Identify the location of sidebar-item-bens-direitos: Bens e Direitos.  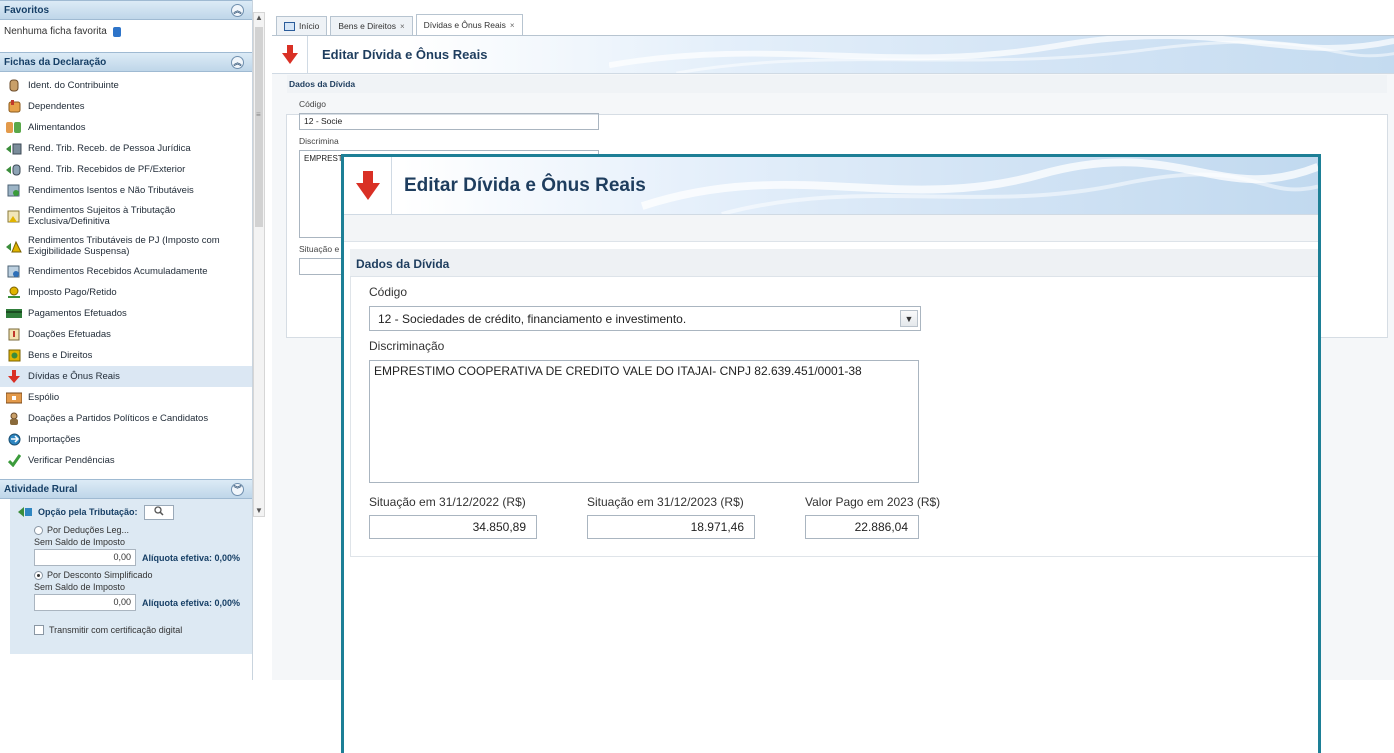
(126, 355).